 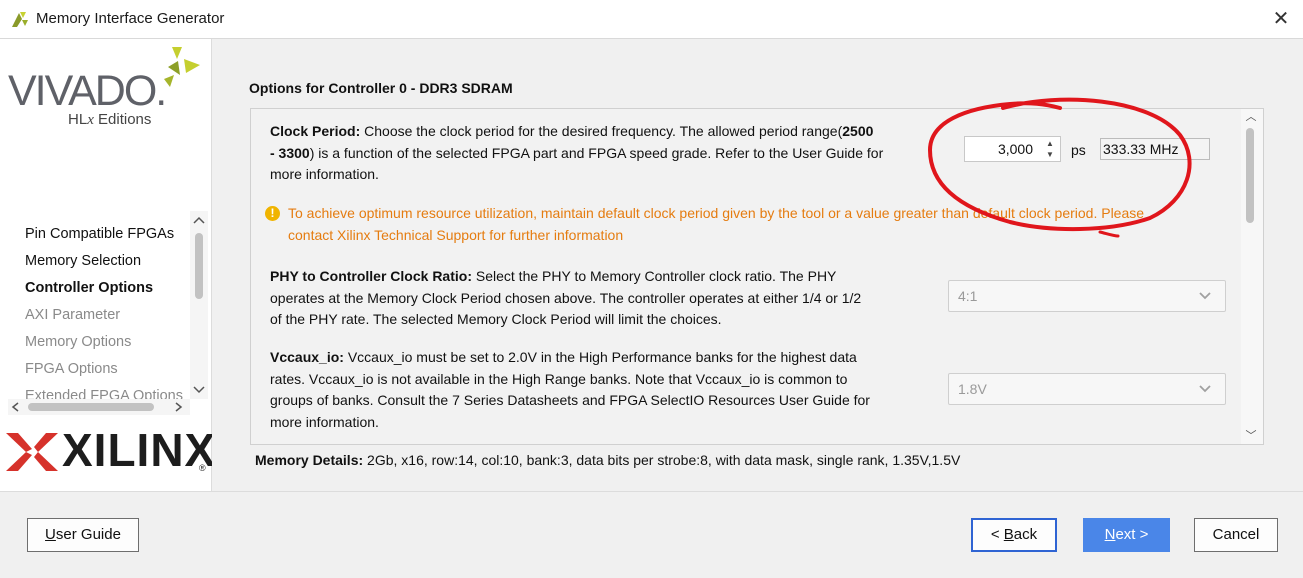 What do you see at coordinates (1236, 535) in the screenshot?
I see `cancel-button: Cancel` at bounding box center [1236, 535].